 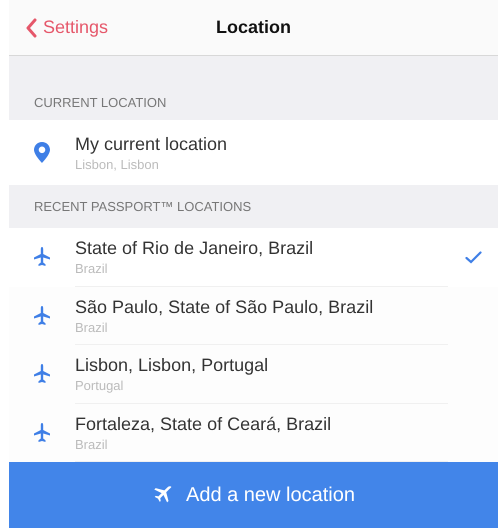 I want to click on chevron-left-icon, so click(x=31, y=28).